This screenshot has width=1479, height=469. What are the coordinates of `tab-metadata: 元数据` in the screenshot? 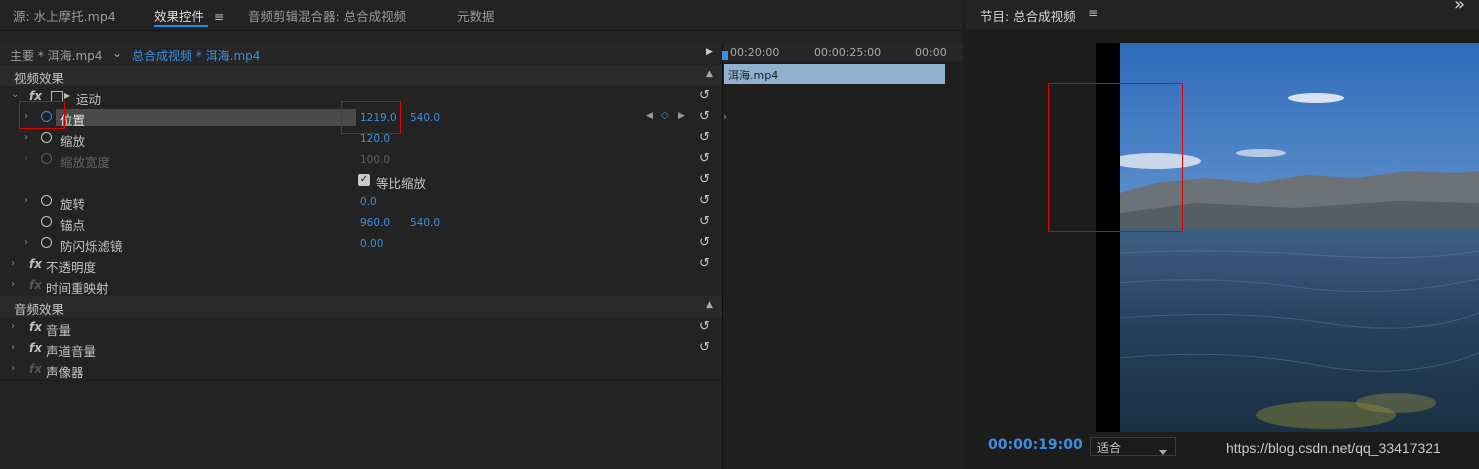 It's located at (476, 15).